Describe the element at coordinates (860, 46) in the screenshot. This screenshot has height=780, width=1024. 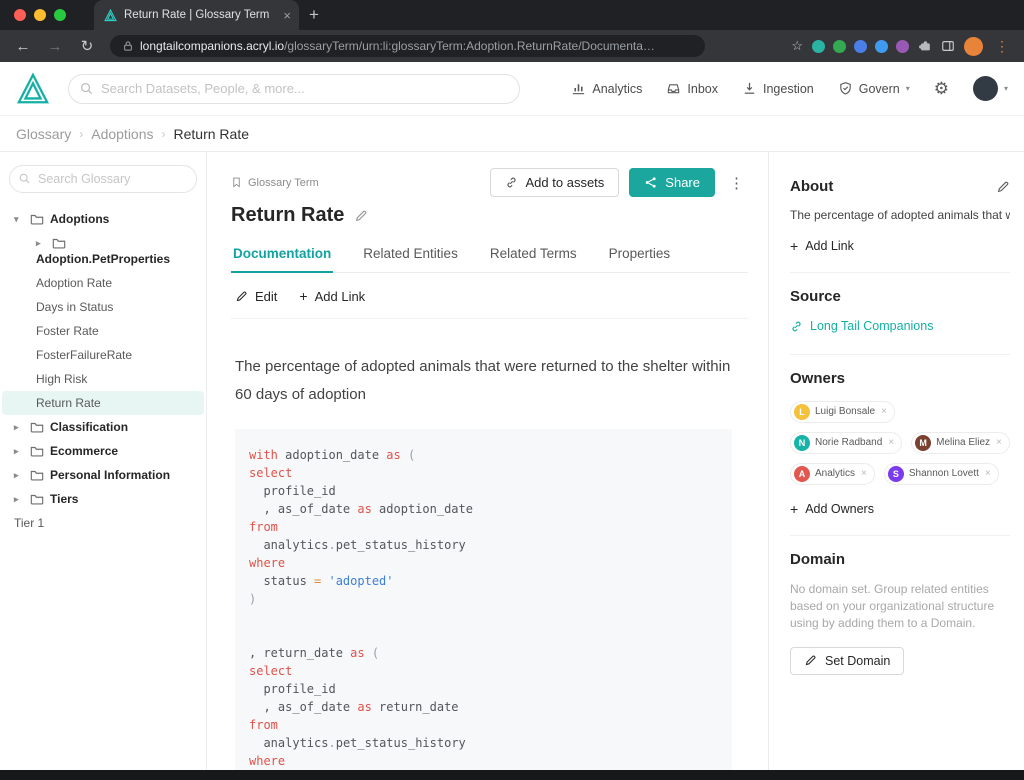
I see `blue-square-extension-icon` at that location.